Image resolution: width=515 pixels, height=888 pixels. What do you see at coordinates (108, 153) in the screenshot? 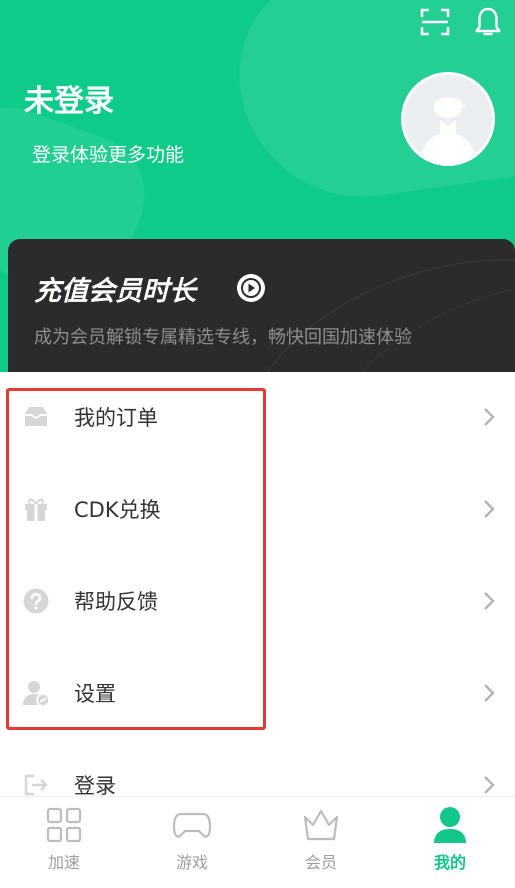
I see `login-hint: 登录体验更多功能` at bounding box center [108, 153].